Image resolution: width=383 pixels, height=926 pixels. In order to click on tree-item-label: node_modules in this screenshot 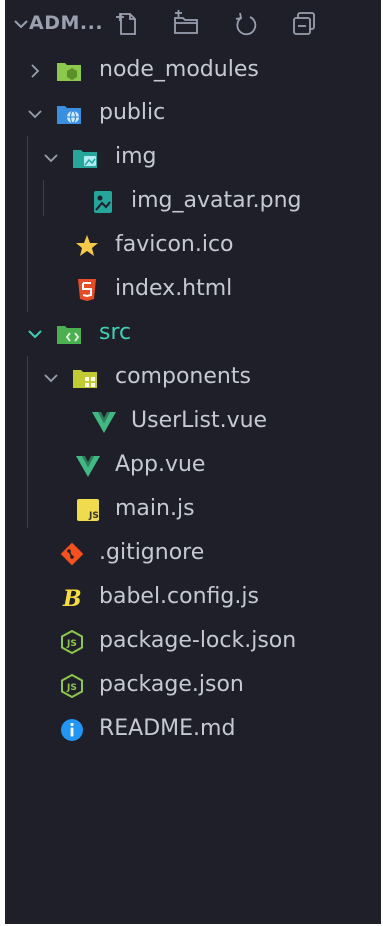, I will do `click(179, 69)`.